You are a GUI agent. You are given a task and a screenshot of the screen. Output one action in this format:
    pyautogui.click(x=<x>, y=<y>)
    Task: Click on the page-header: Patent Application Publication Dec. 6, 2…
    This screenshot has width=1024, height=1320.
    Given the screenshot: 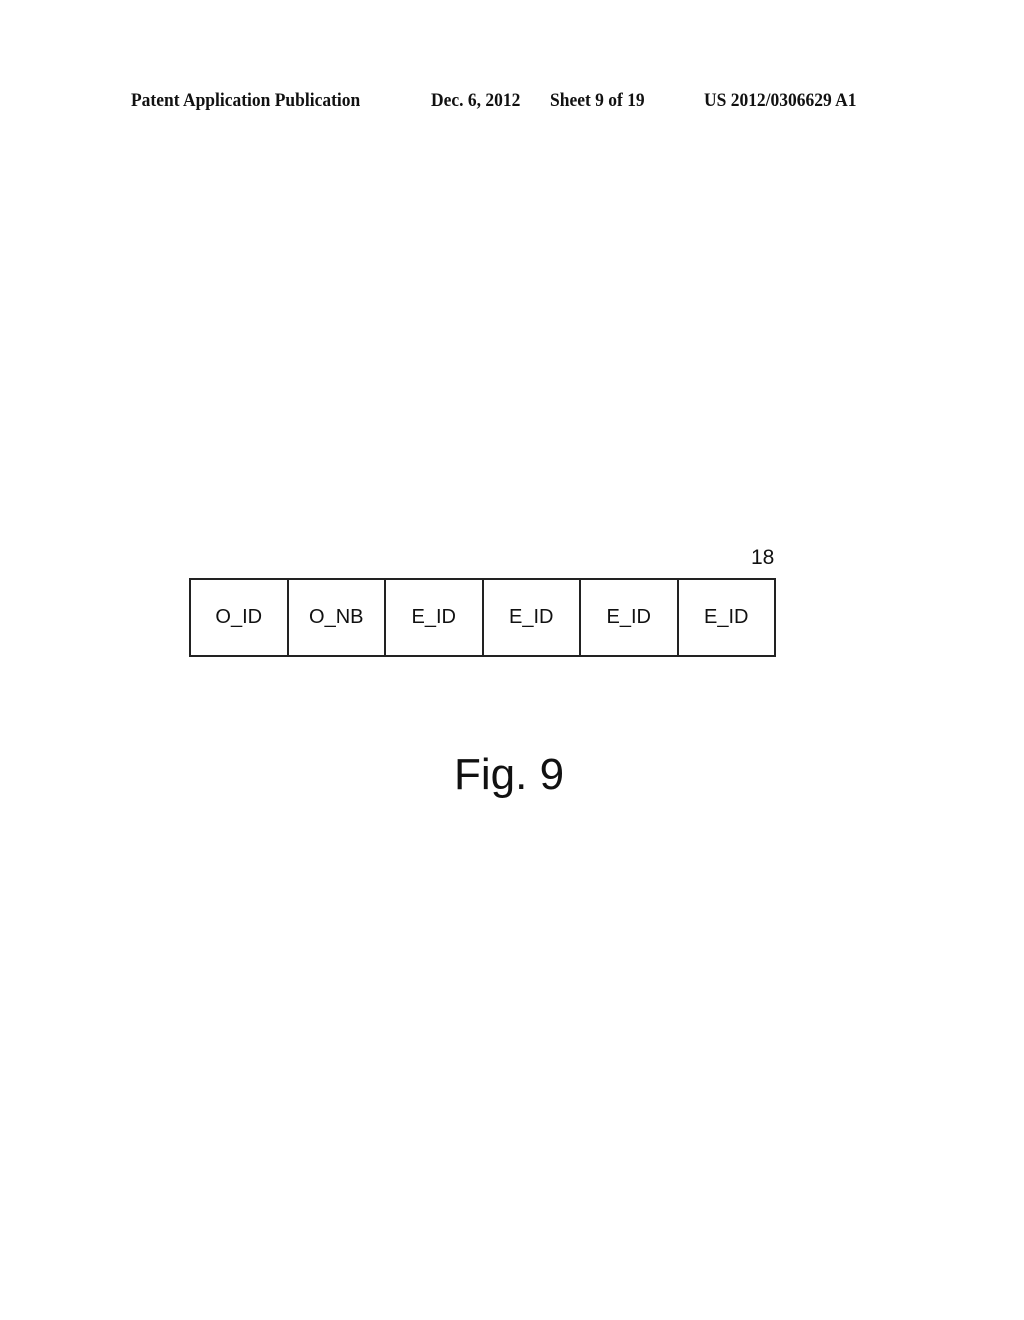 What is the action you would take?
    pyautogui.click(x=512, y=102)
    